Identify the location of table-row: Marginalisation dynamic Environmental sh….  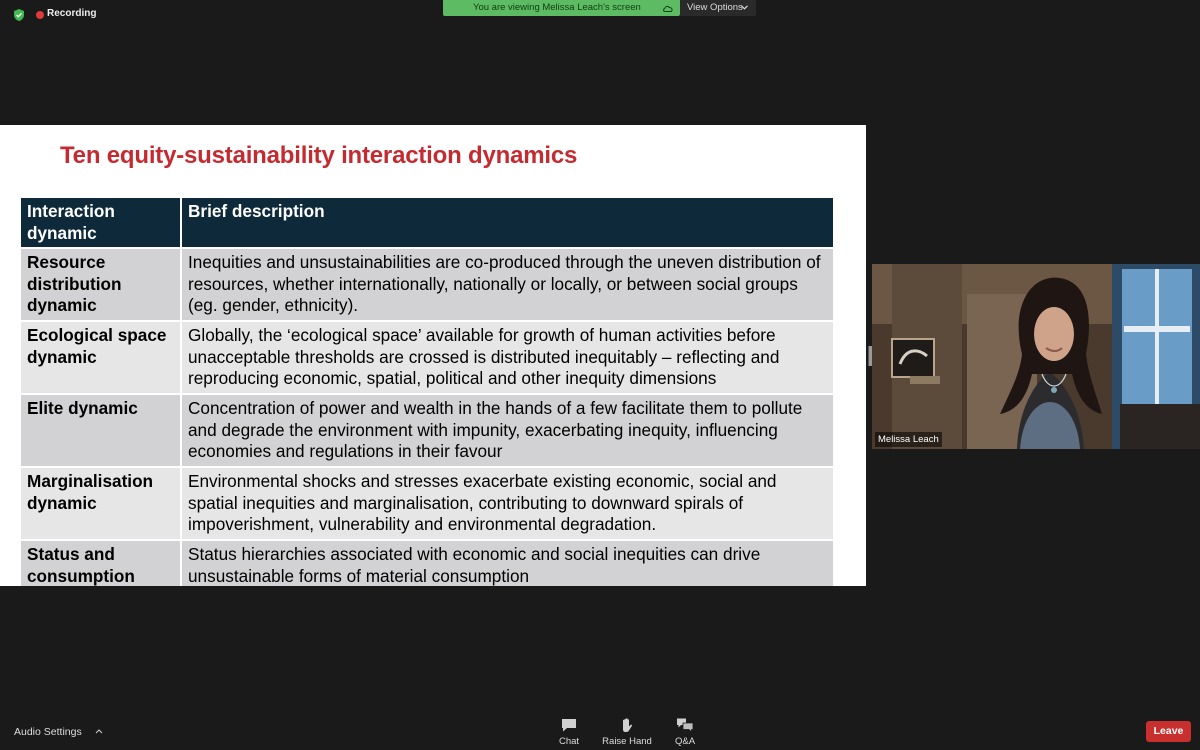
(427, 503).